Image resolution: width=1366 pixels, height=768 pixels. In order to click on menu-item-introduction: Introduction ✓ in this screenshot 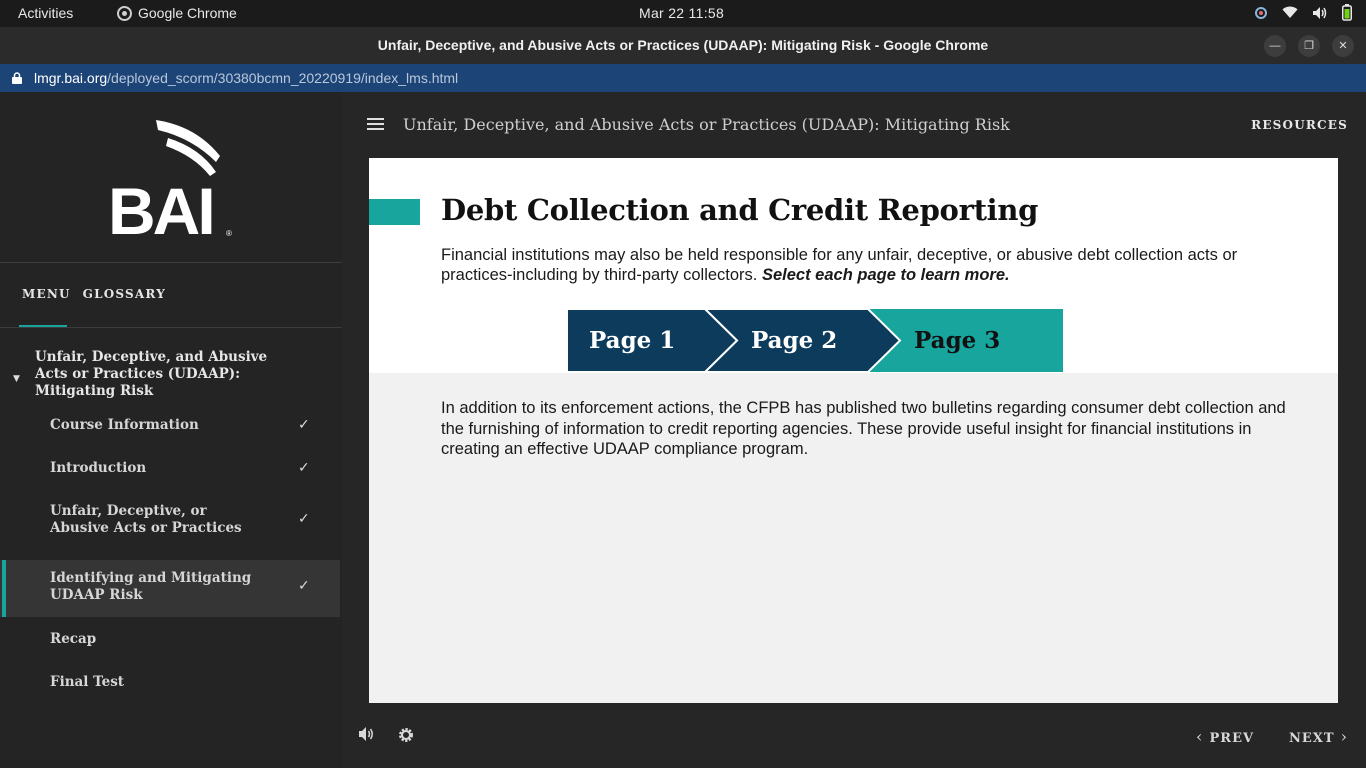, I will do `click(170, 475)`.